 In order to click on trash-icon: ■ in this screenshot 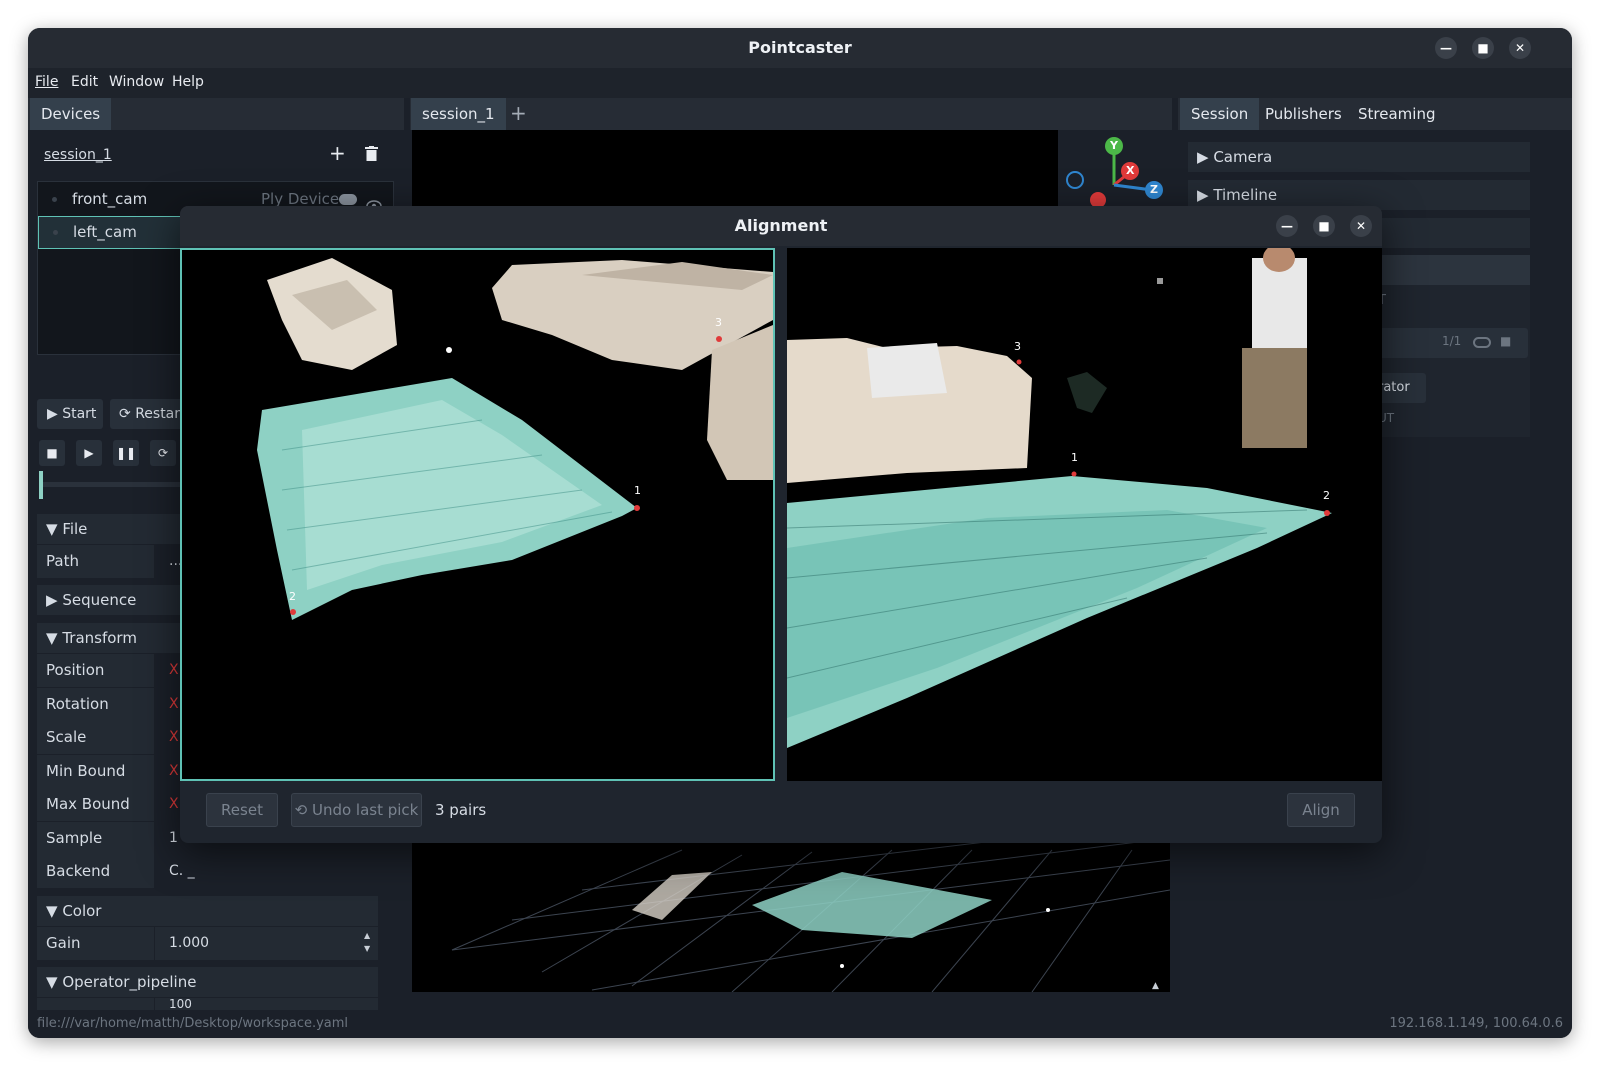, I will do `click(1505, 341)`.